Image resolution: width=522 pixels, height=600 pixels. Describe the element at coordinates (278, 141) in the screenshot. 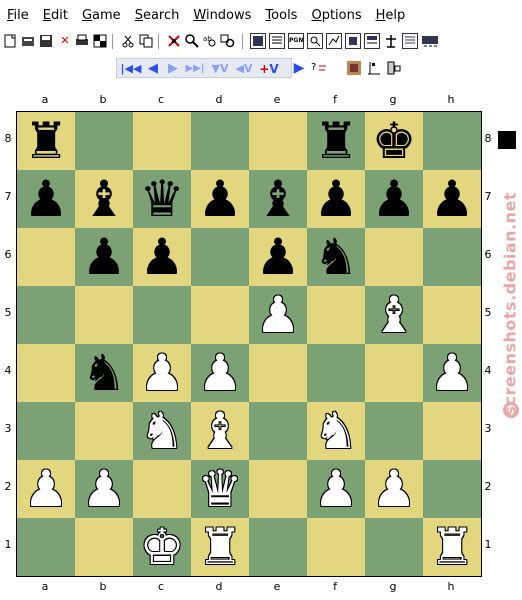

I see `square-e8` at that location.